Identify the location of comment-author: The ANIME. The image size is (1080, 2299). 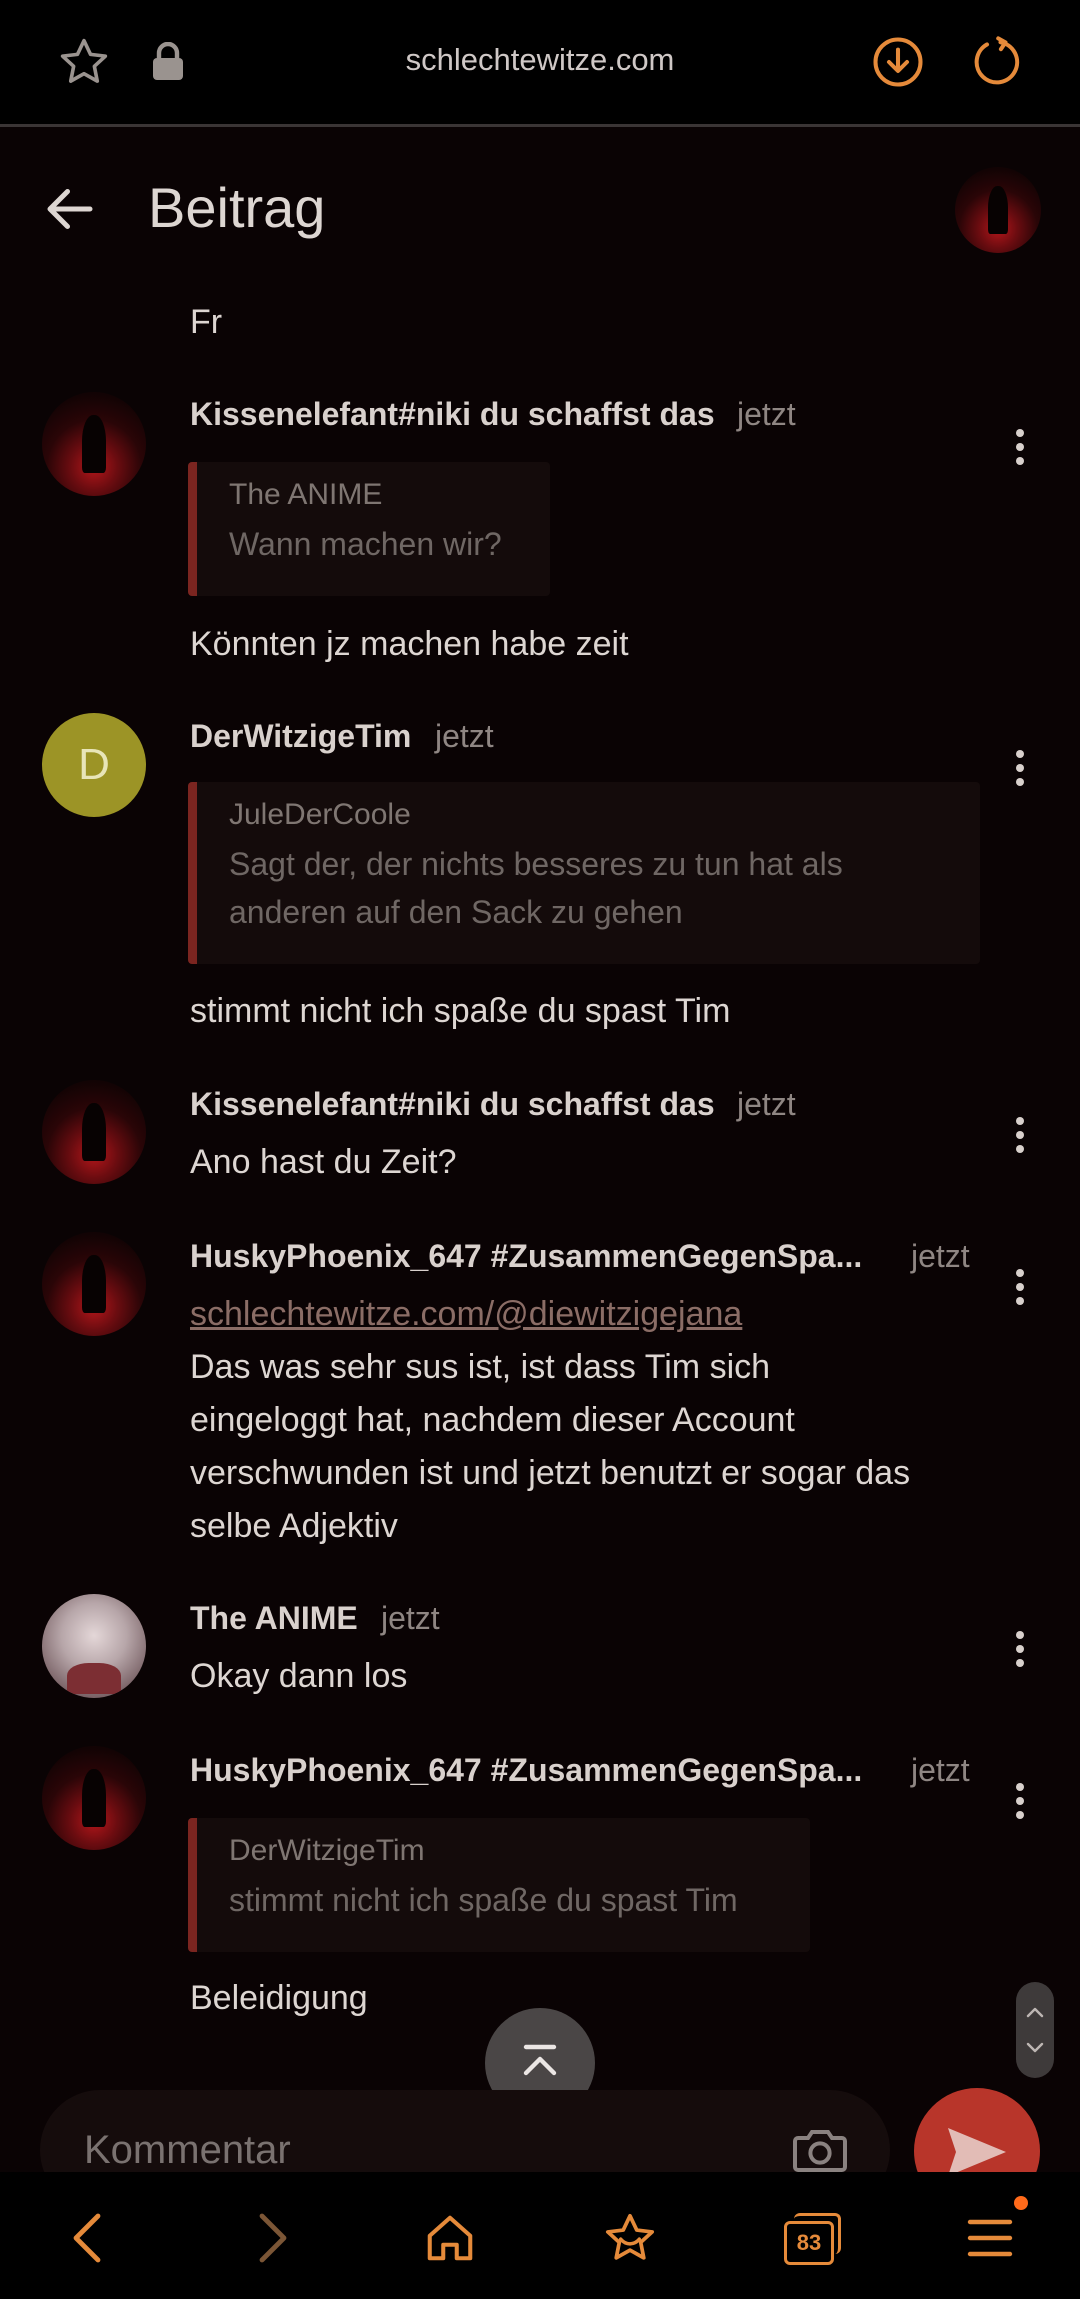
(274, 1618).